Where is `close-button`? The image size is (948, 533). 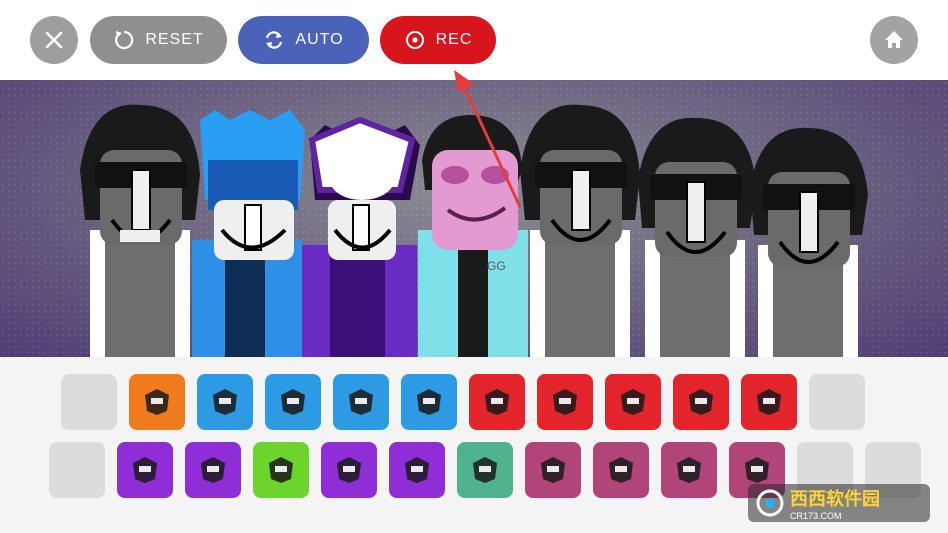 close-button is located at coordinates (54, 40).